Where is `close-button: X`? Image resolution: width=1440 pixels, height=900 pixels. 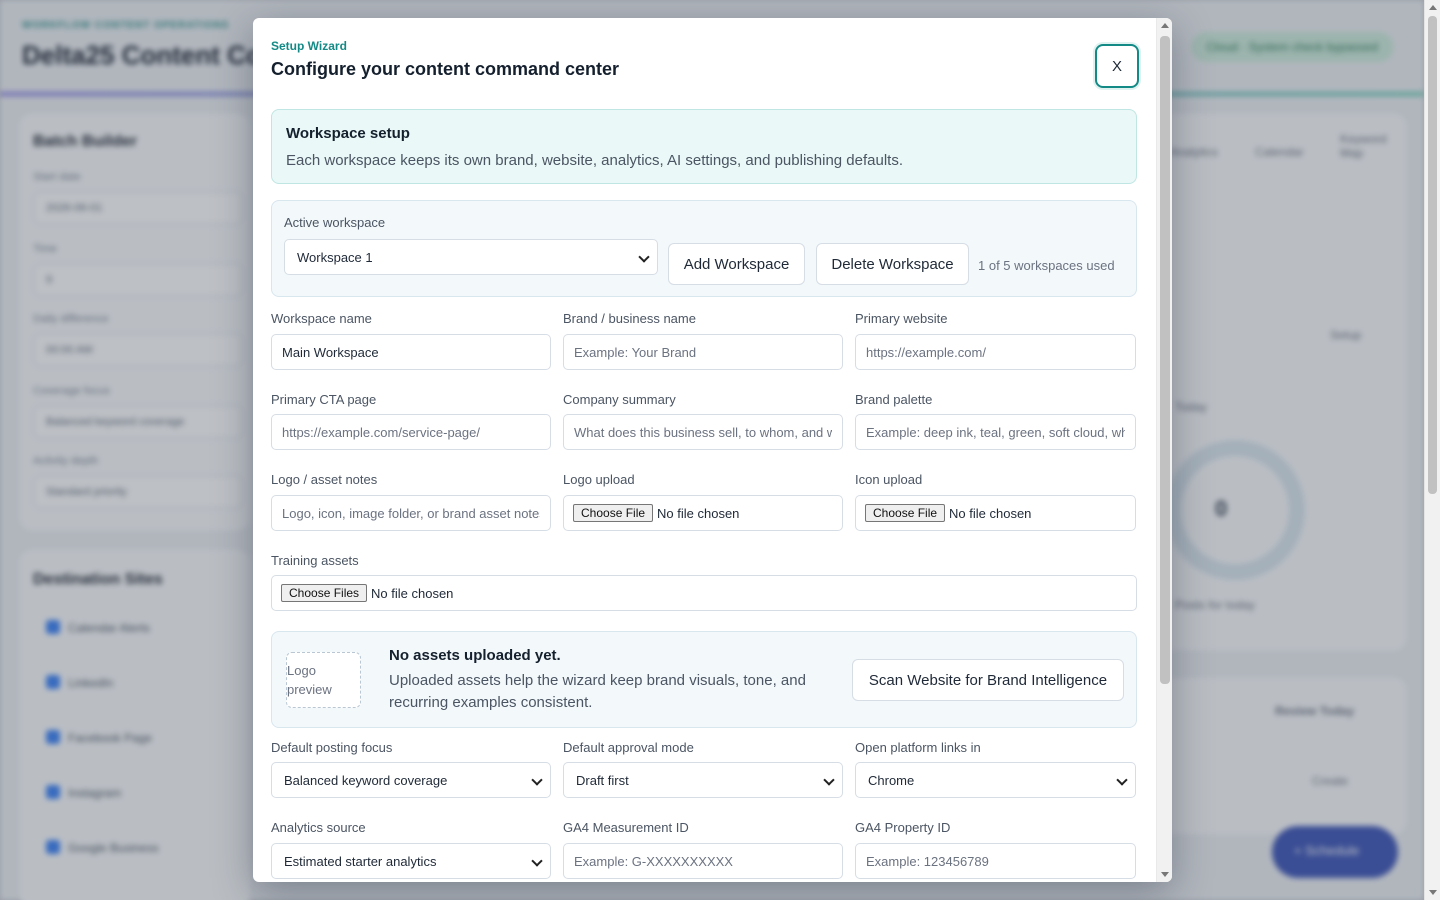 close-button: X is located at coordinates (1117, 66).